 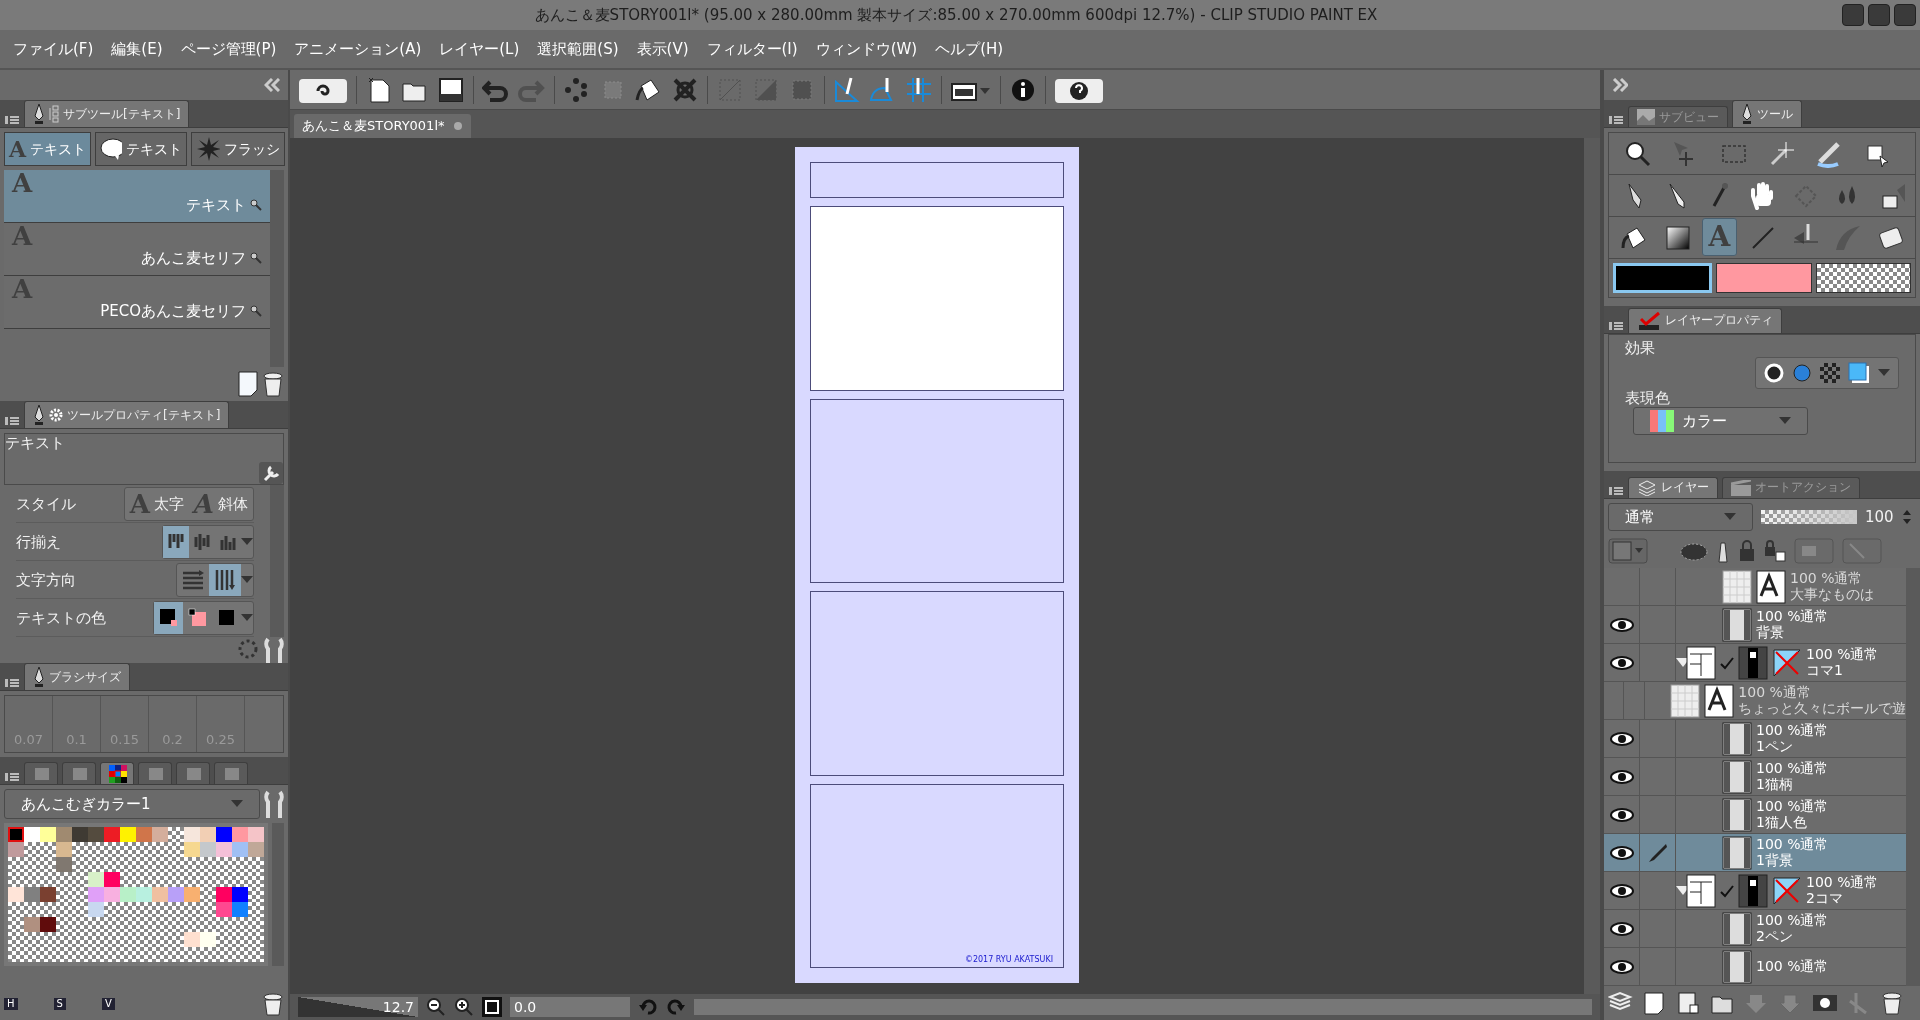 I want to click on property-label: 文字方向, so click(x=46, y=579).